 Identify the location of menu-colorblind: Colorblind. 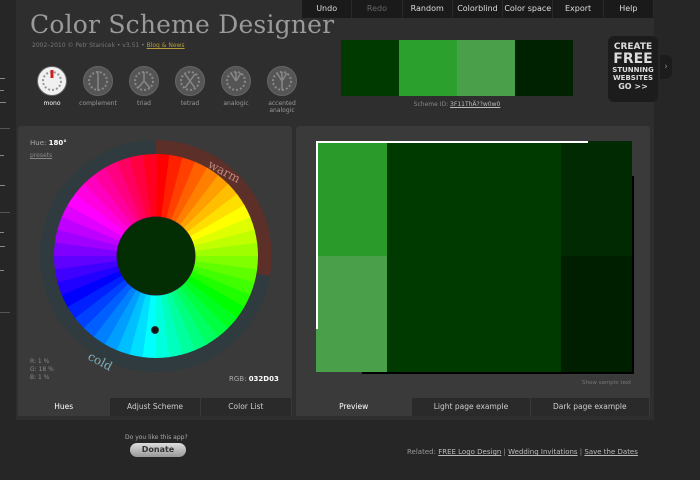
(478, 9).